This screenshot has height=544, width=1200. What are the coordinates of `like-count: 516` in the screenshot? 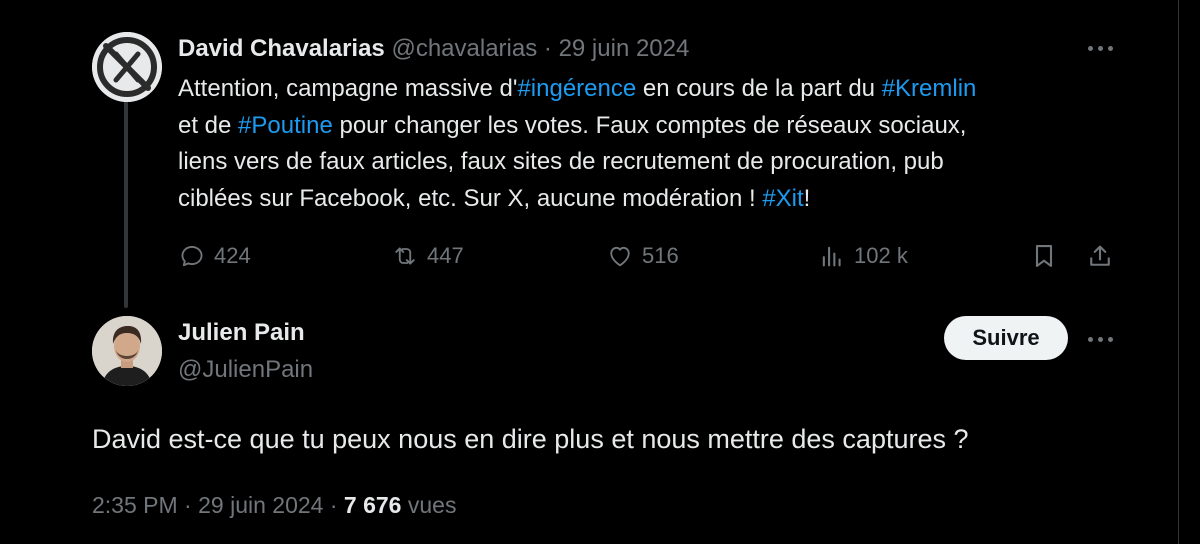 It's located at (660, 255).